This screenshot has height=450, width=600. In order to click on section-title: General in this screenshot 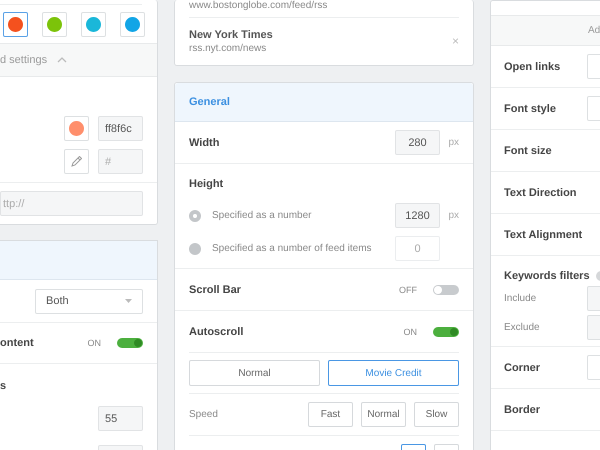, I will do `click(209, 102)`.